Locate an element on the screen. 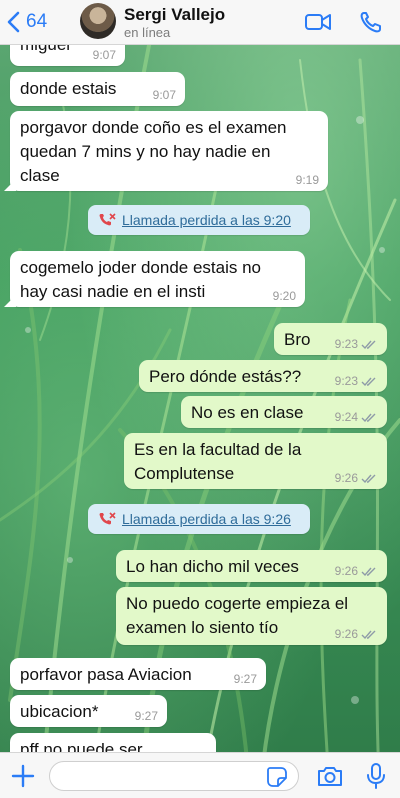 The image size is (400, 798). sticker-icon is located at coordinates (277, 777).